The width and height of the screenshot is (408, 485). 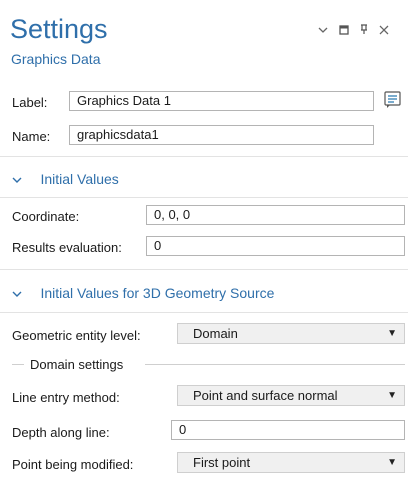 What do you see at coordinates (31, 136) in the screenshot?
I see `name-caption: Name:` at bounding box center [31, 136].